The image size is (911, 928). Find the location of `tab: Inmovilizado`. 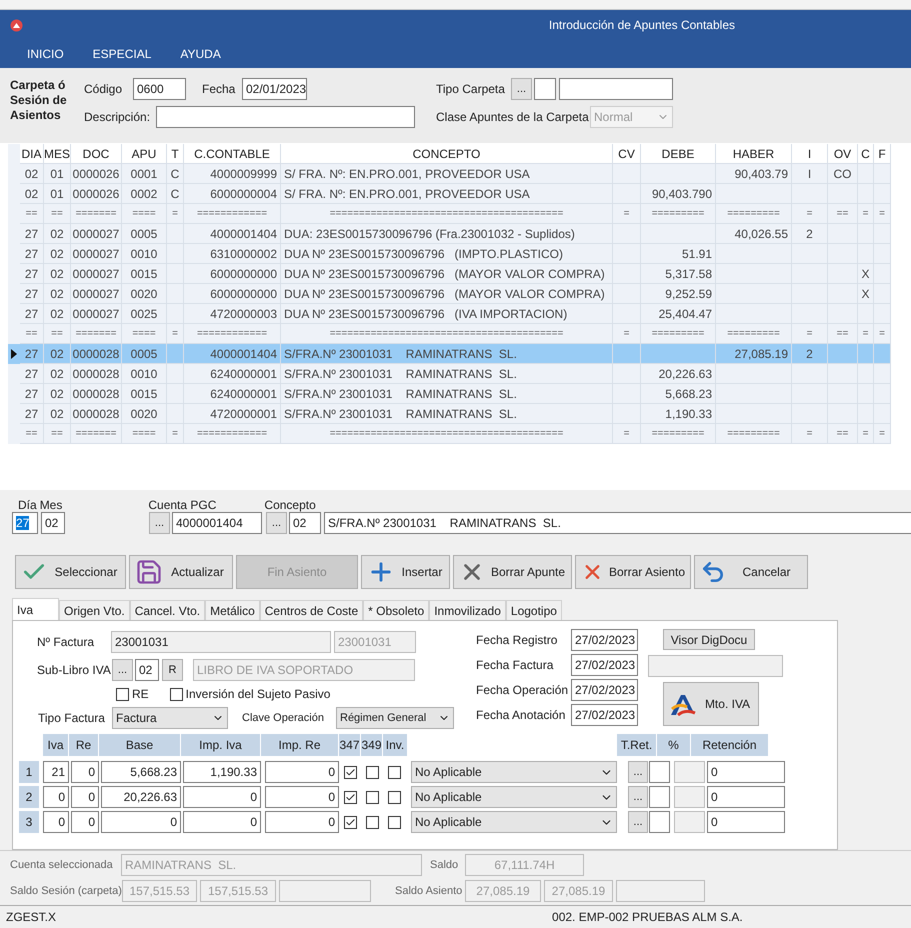

tab: Inmovilizado is located at coordinates (467, 610).